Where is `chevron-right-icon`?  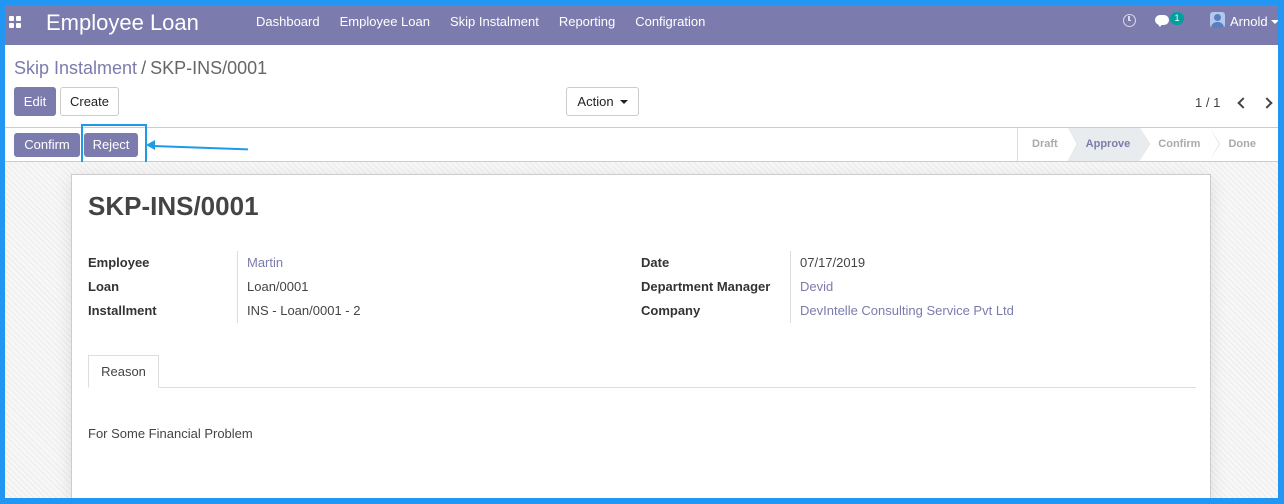
chevron-right-icon is located at coordinates (1268, 103).